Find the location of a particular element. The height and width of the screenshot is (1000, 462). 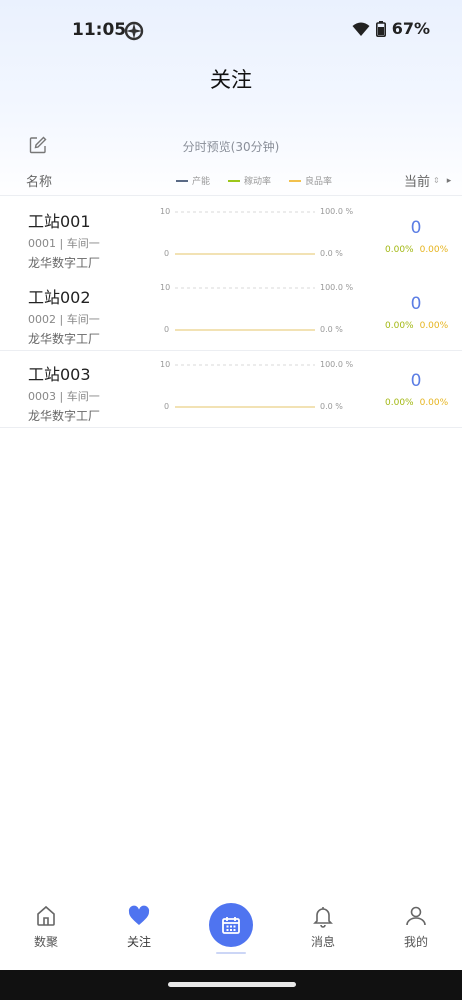

system-gesture-bar is located at coordinates (231, 985).